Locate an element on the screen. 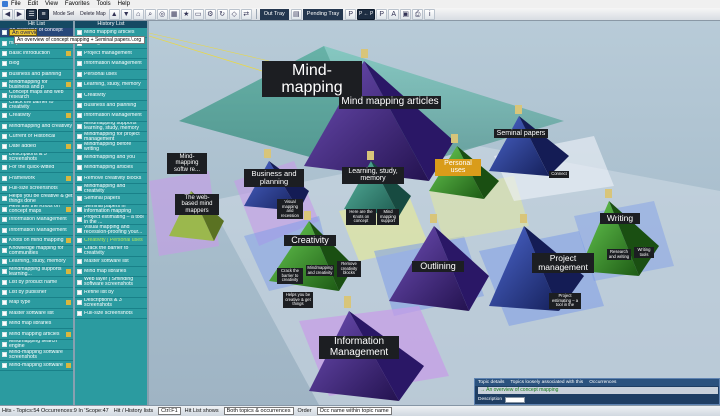 The image size is (720, 416). history-list-item: Mind map libraries is located at coordinates (111, 272).